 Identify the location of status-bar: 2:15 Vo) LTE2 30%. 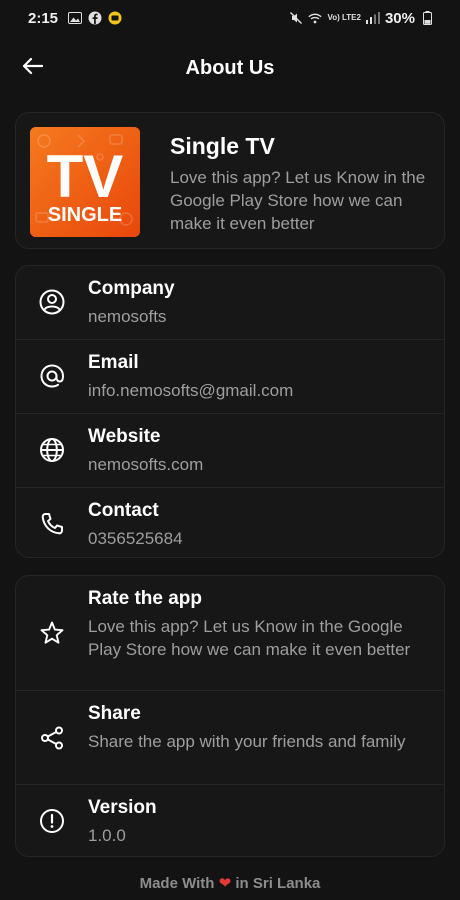
(230, 18).